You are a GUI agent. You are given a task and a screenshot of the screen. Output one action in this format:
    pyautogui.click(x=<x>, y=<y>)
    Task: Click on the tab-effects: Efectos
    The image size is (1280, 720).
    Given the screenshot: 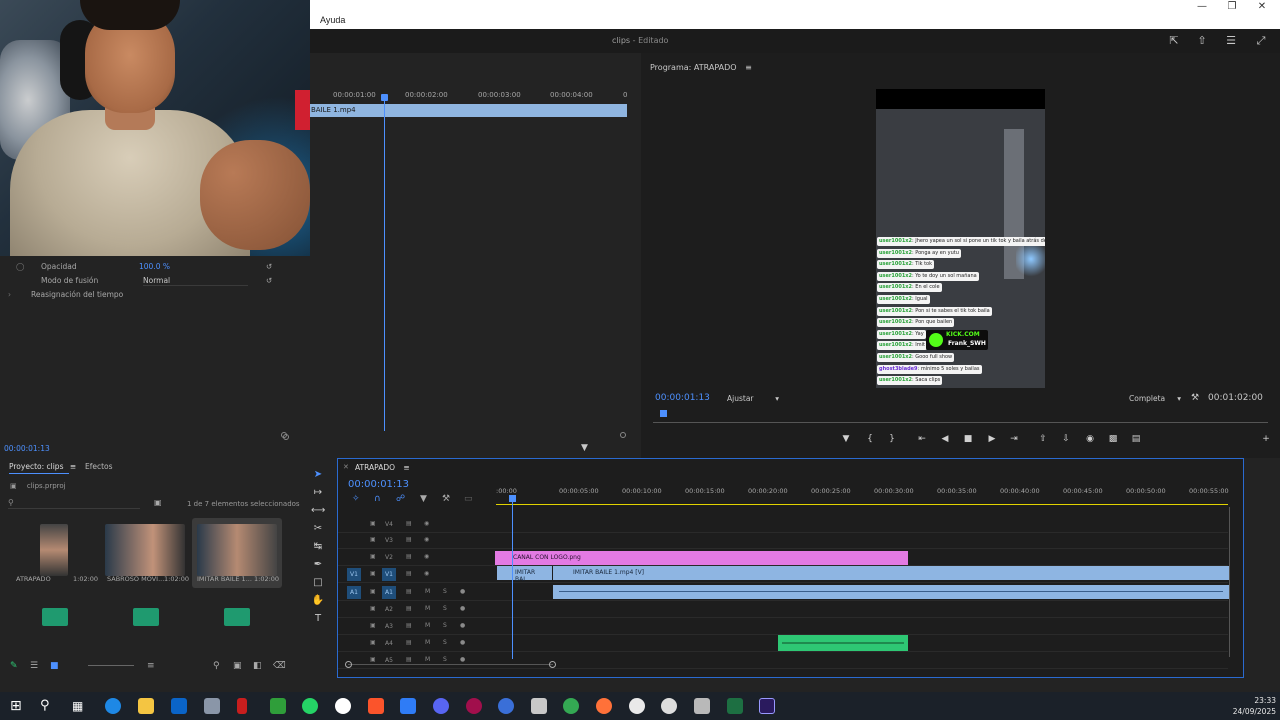 What is the action you would take?
    pyautogui.click(x=99, y=466)
    